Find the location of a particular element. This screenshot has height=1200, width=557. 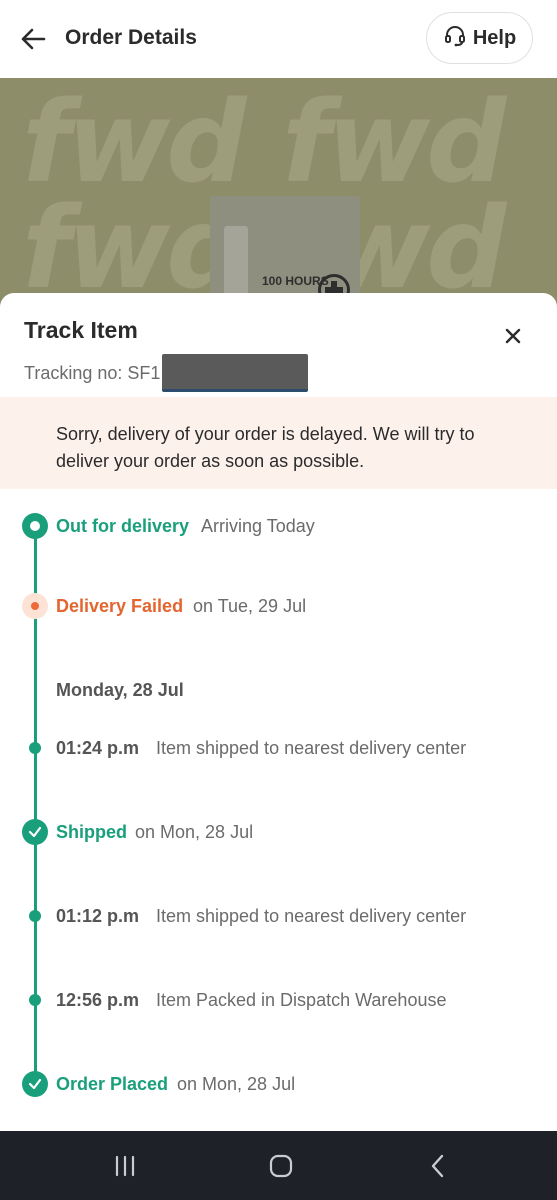

status-shipped: Shipped is located at coordinates (91, 832).